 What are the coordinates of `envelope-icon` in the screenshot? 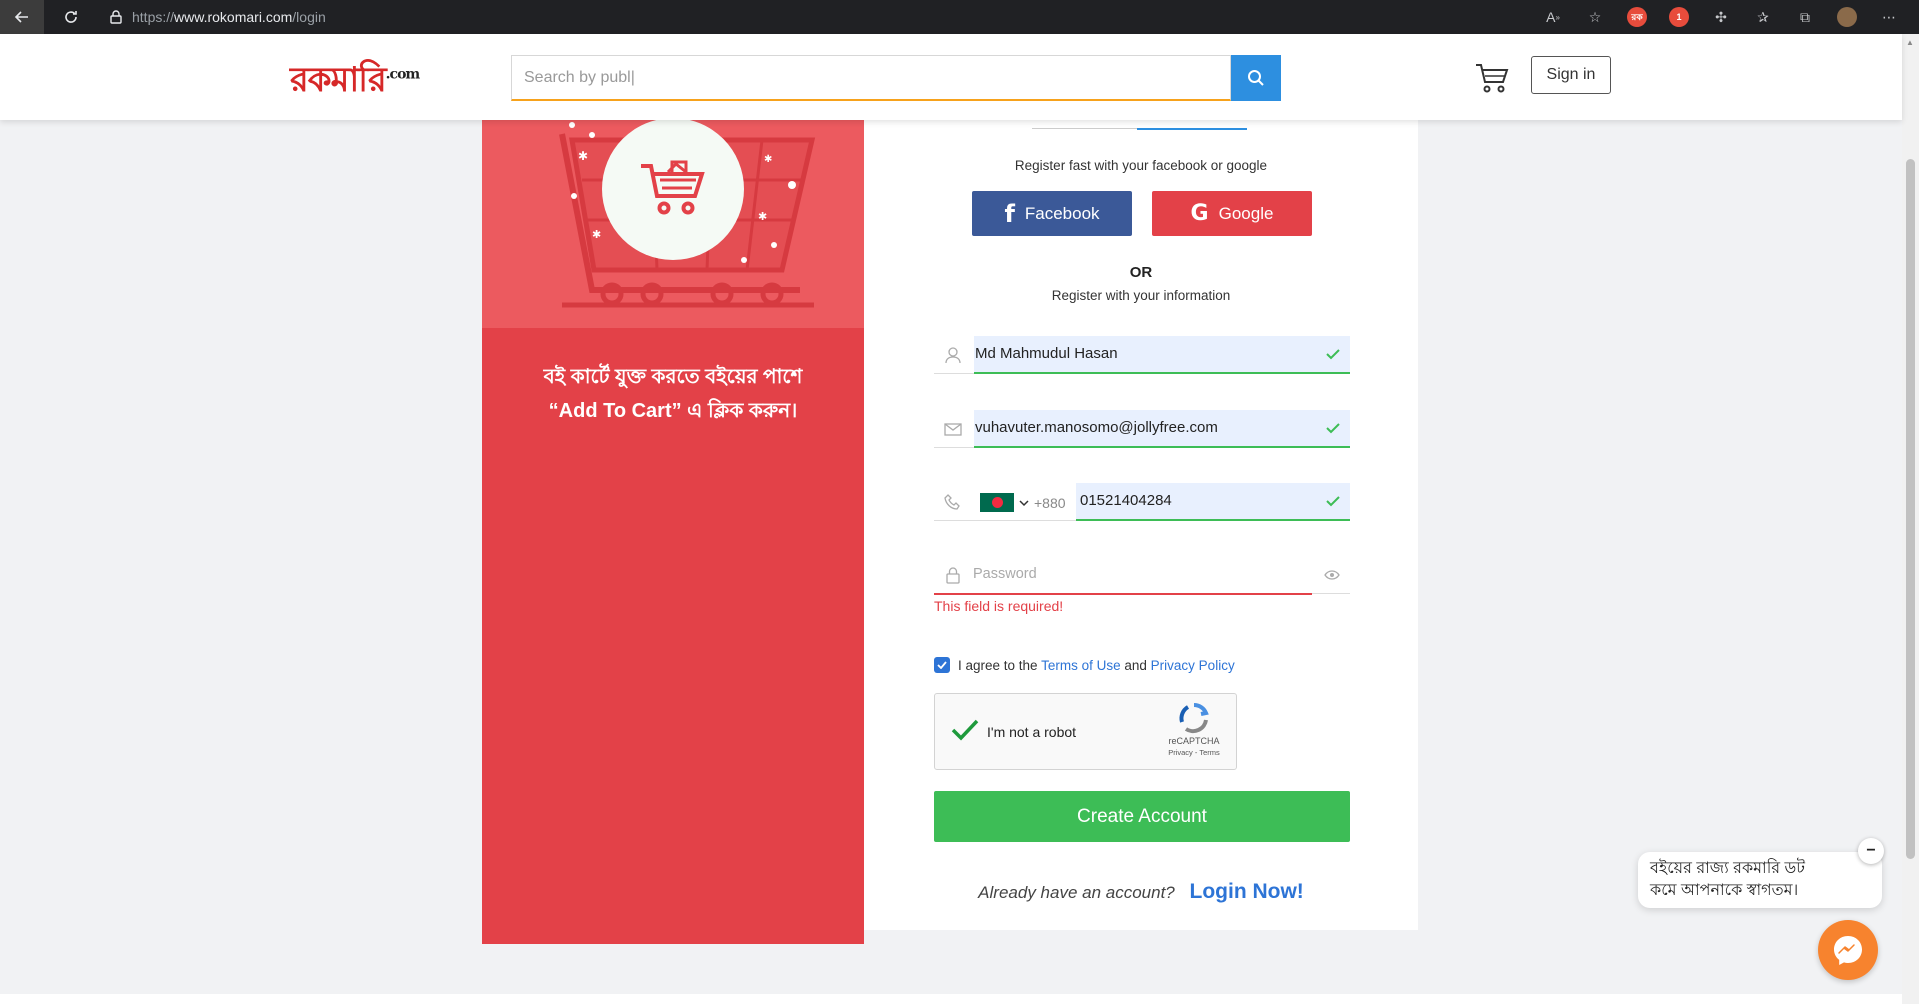 It's located at (953, 429).